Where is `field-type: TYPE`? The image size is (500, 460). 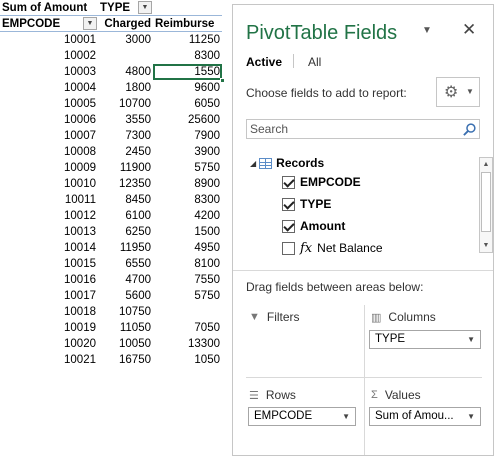
field-type: TYPE is located at coordinates (306, 204).